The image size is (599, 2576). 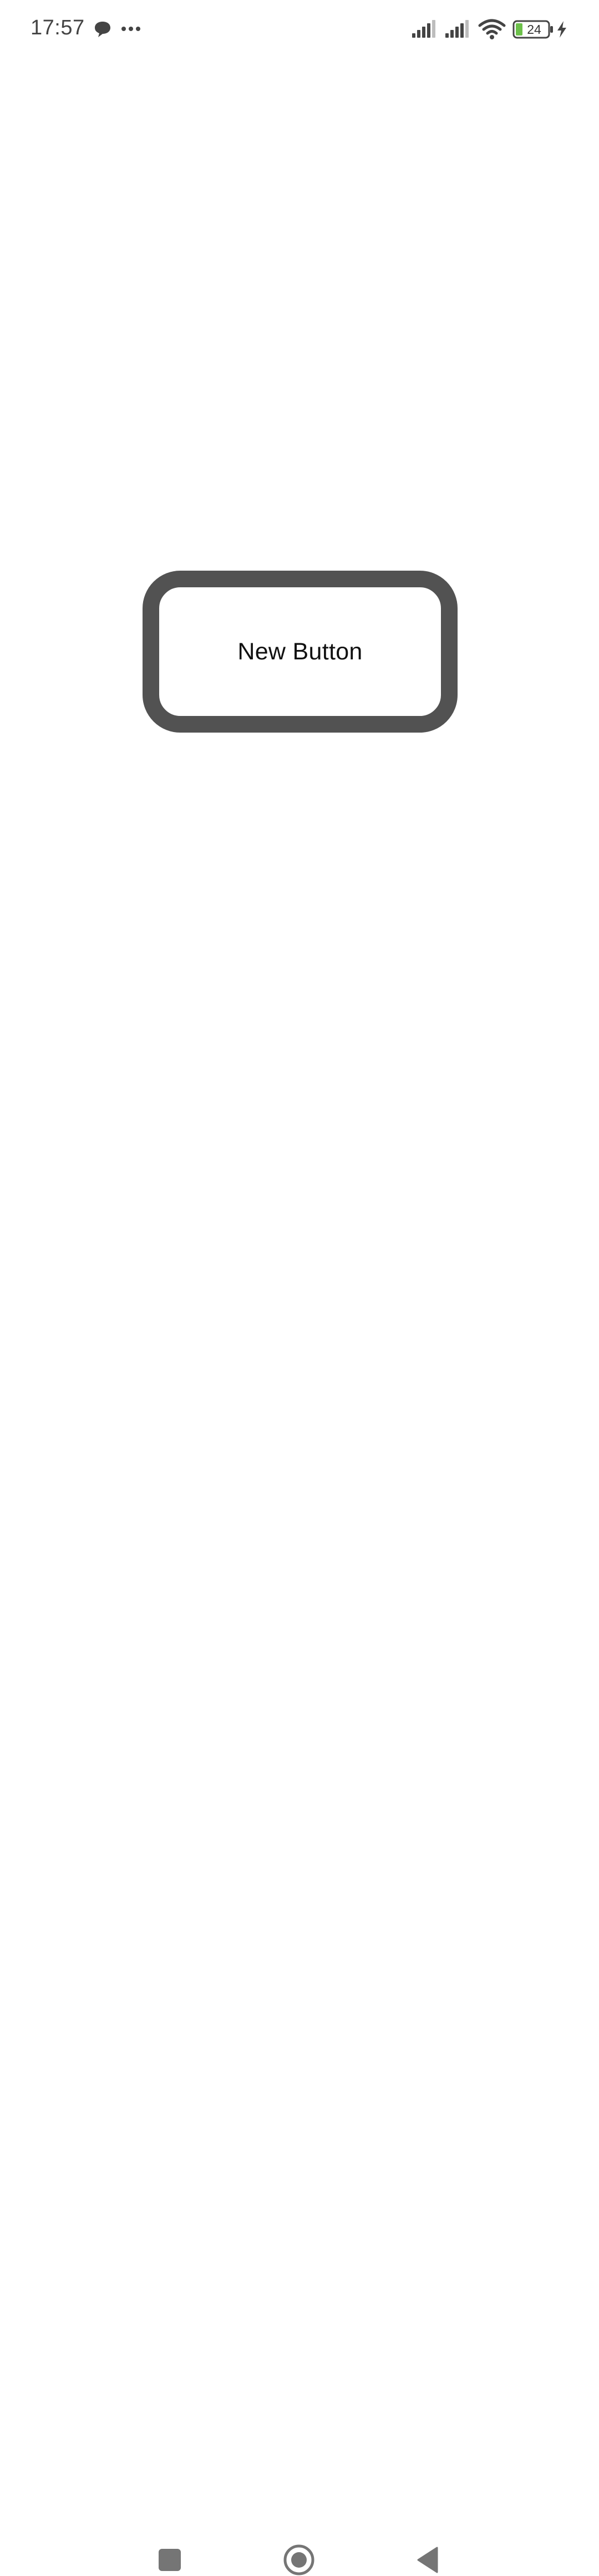 What do you see at coordinates (492, 29) in the screenshot?
I see `wifi-icon` at bounding box center [492, 29].